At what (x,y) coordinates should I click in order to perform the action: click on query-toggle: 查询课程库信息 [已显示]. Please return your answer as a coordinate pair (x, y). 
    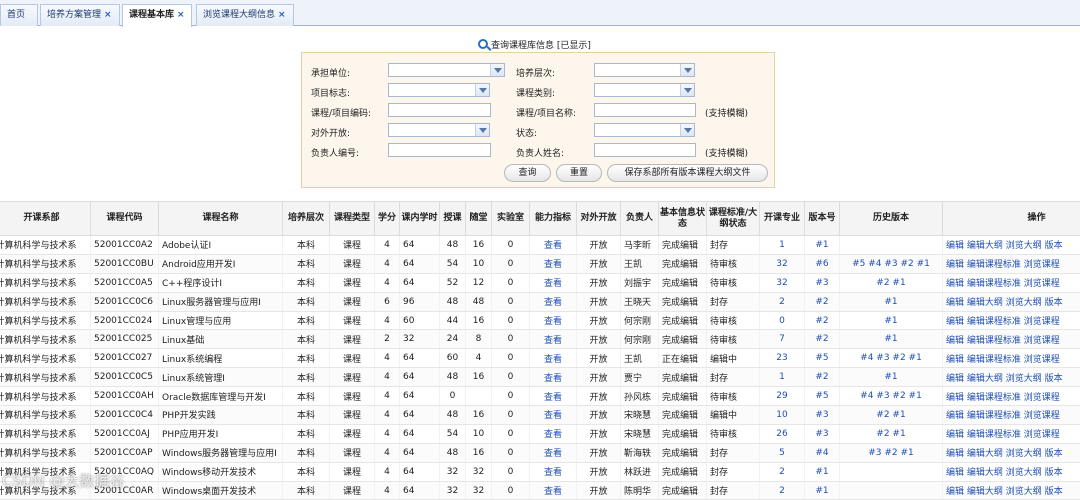
    Looking at the image, I should click on (534, 44).